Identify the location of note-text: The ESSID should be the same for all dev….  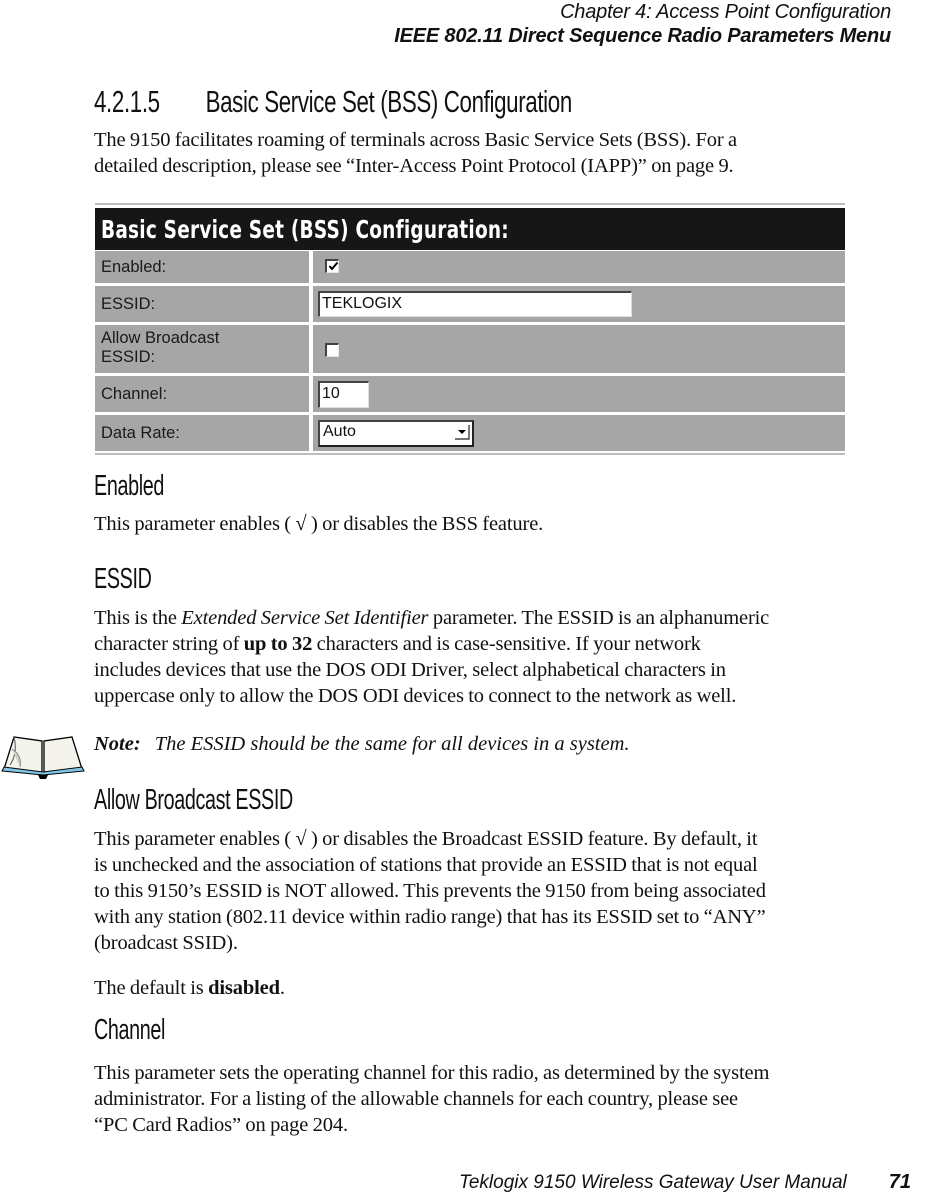
(392, 744).